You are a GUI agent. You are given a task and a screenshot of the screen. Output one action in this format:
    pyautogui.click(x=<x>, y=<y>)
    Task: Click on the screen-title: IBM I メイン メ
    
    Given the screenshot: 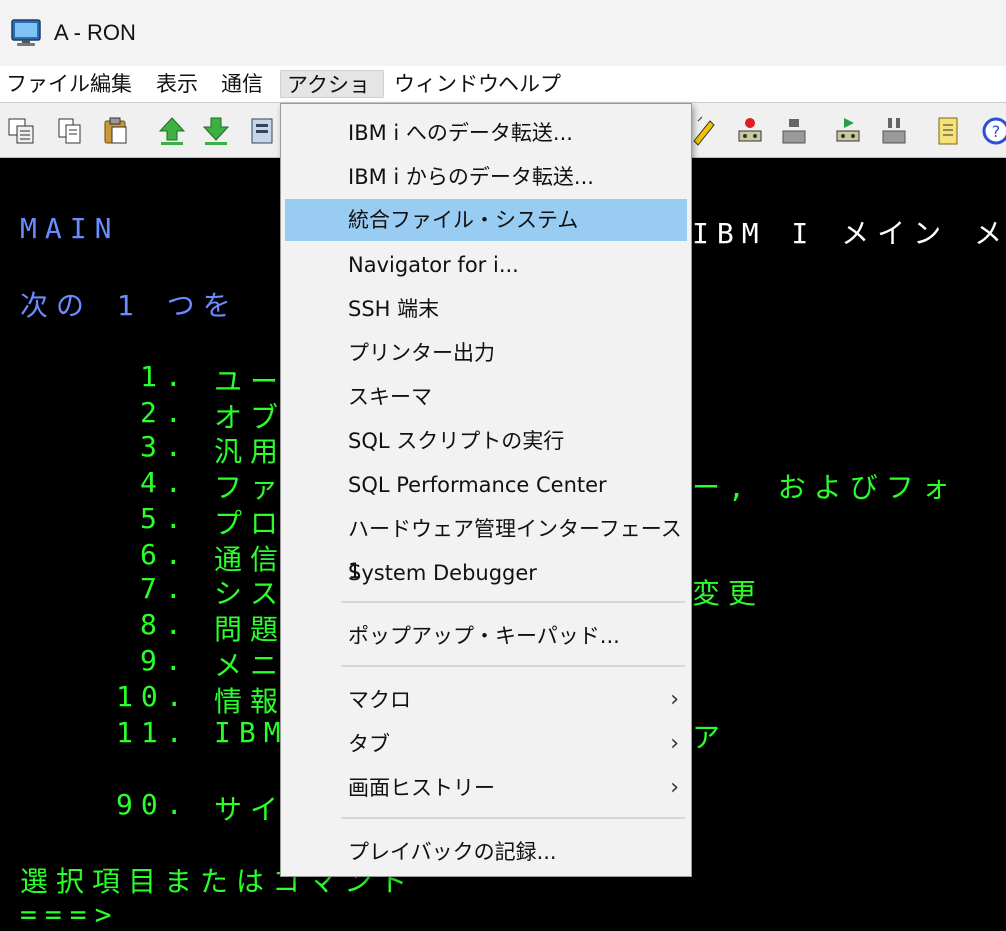 What is the action you would take?
    pyautogui.click(x=849, y=233)
    